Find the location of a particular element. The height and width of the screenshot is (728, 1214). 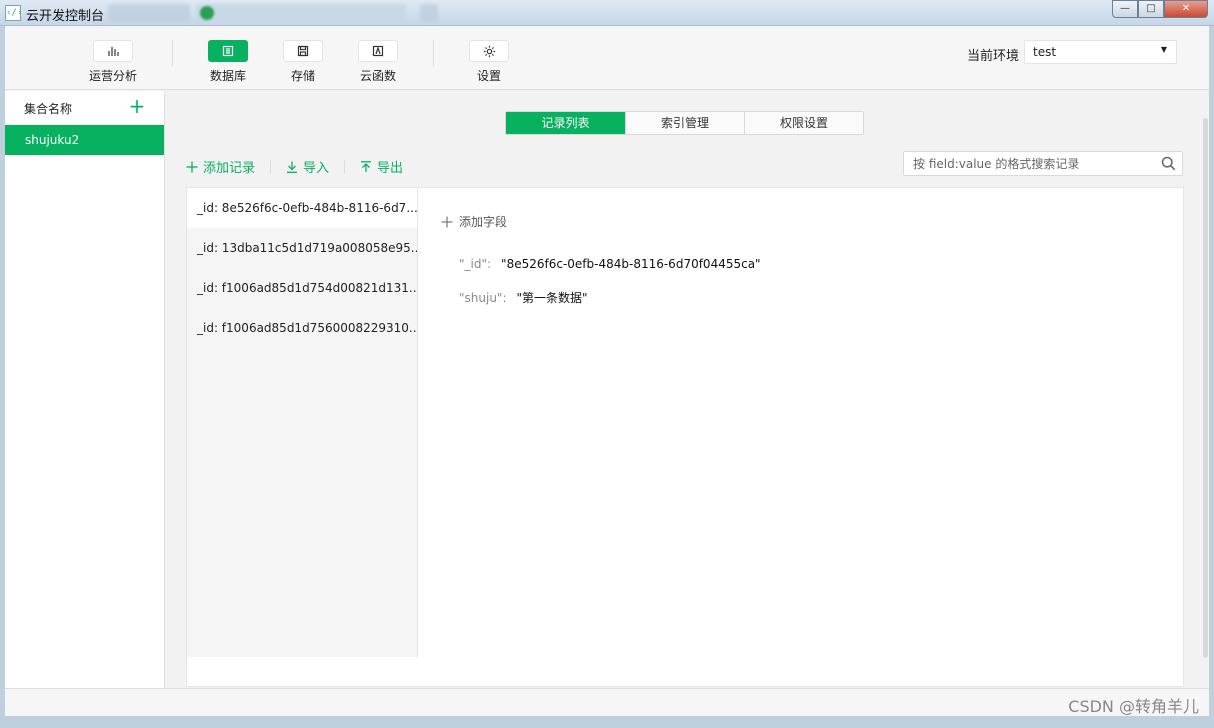

watermark: CSDN @转角羊儿 is located at coordinates (1133, 706).